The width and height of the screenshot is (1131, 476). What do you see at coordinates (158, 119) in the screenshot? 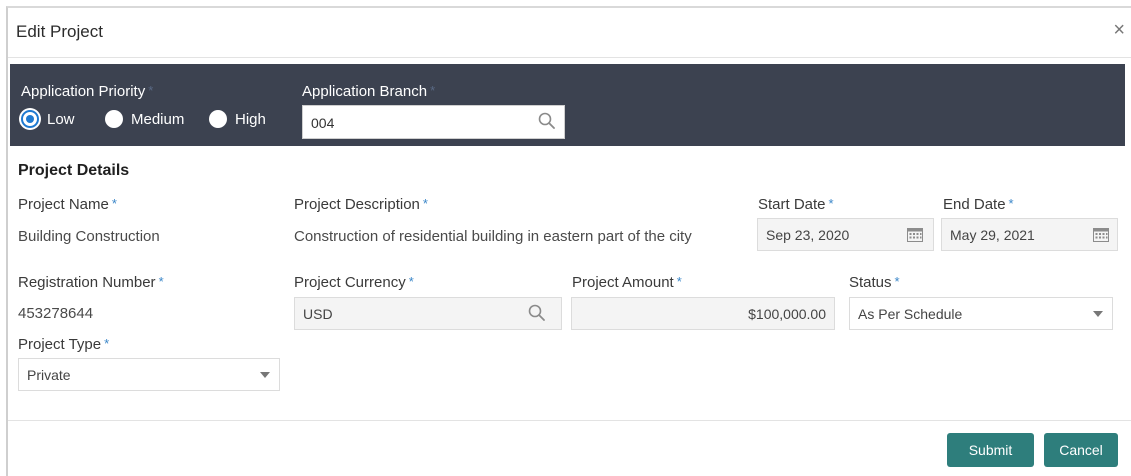
I see `priority-option-label: Medium` at bounding box center [158, 119].